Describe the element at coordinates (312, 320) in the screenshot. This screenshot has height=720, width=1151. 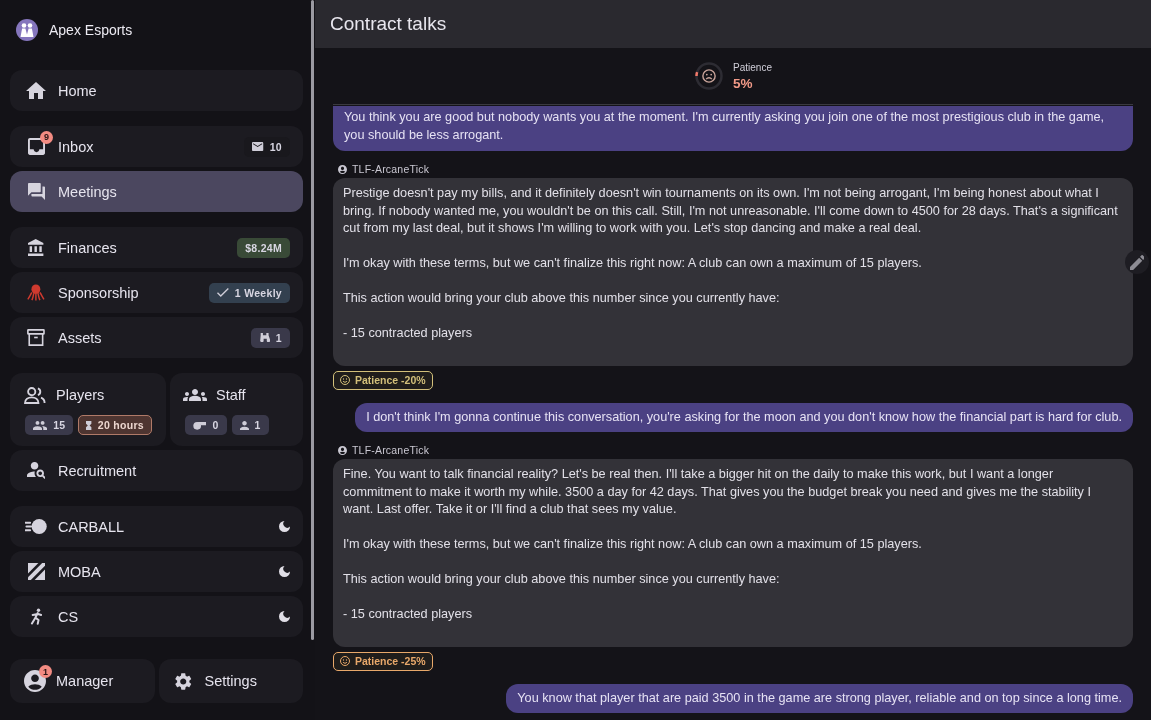
I see `scrollbar-thumb` at that location.